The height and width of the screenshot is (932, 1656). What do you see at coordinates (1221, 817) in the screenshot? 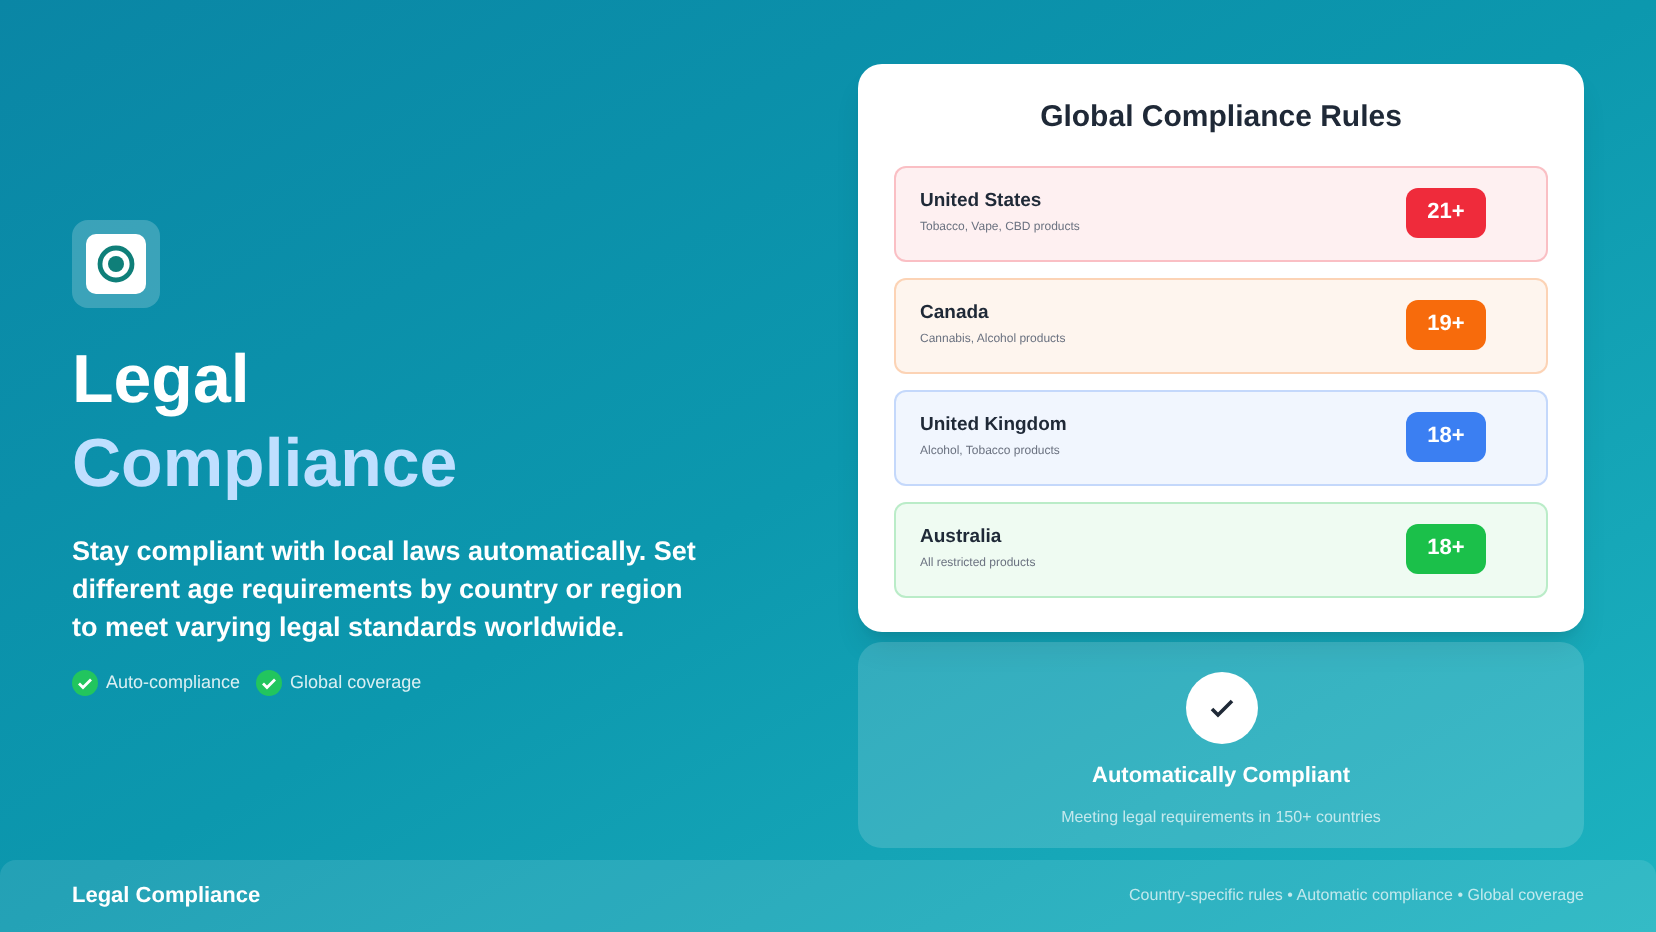
I see `status-subtitle: Meeting legal requirements in 150+ countries` at bounding box center [1221, 817].